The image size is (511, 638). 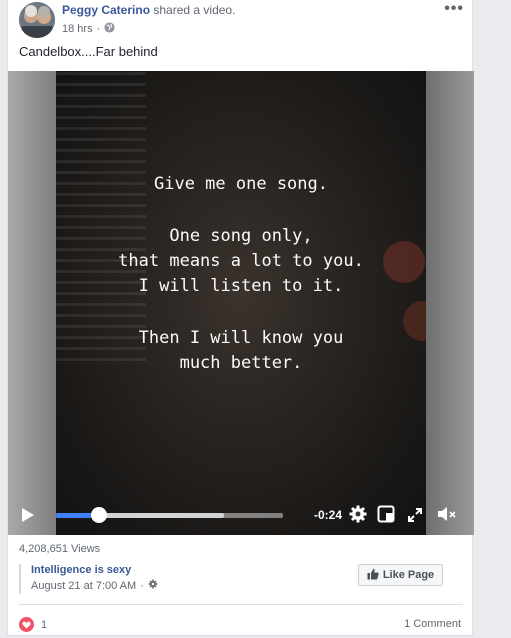 I want to click on video-controls: -0:24, so click(x=241, y=516).